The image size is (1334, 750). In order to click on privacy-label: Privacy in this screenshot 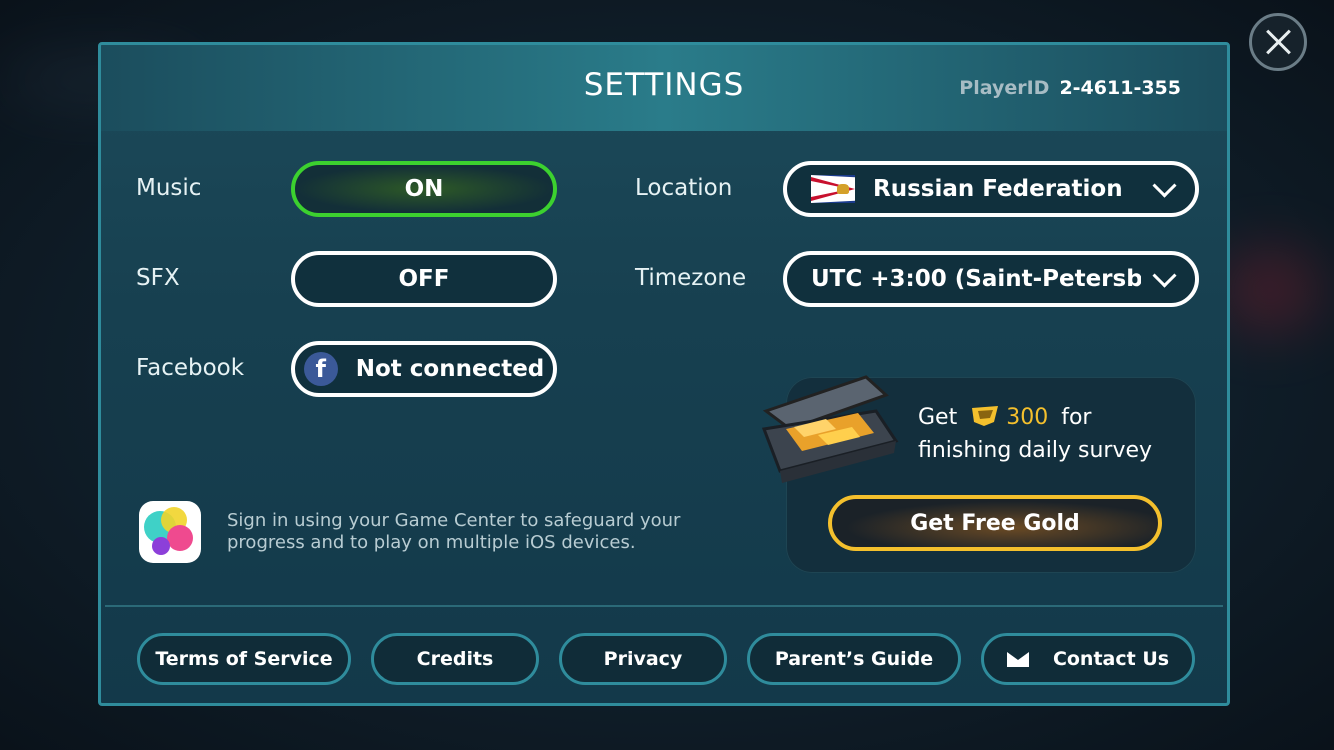, I will do `click(643, 659)`.